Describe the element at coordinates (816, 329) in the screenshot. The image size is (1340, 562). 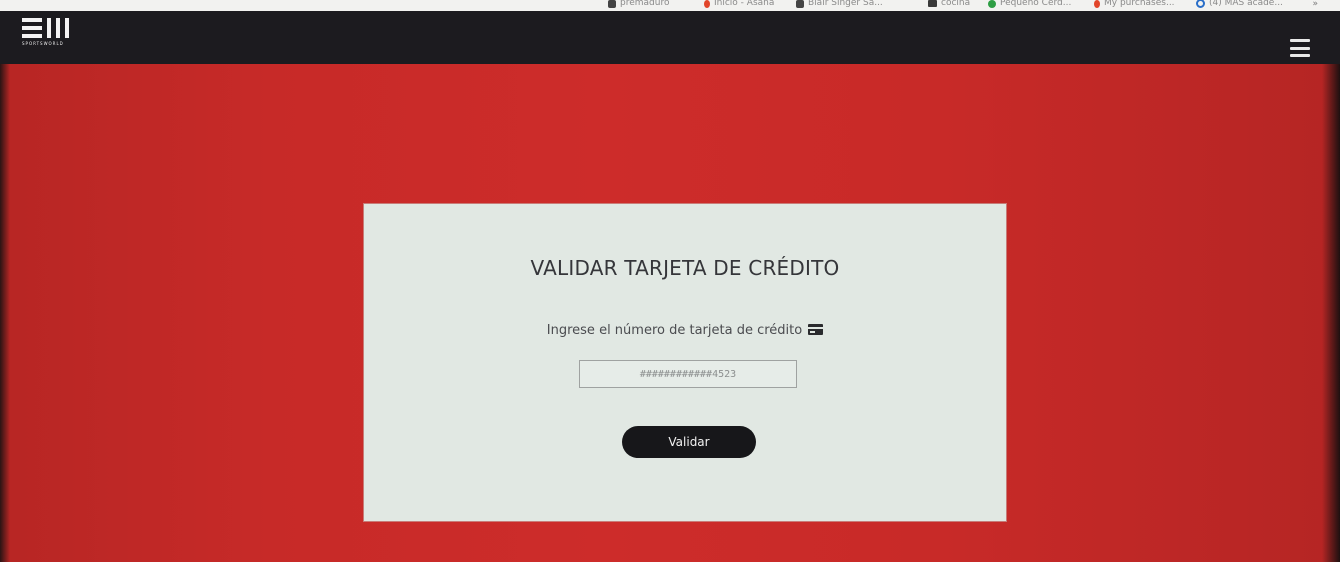
I see `credit-card-icon` at that location.